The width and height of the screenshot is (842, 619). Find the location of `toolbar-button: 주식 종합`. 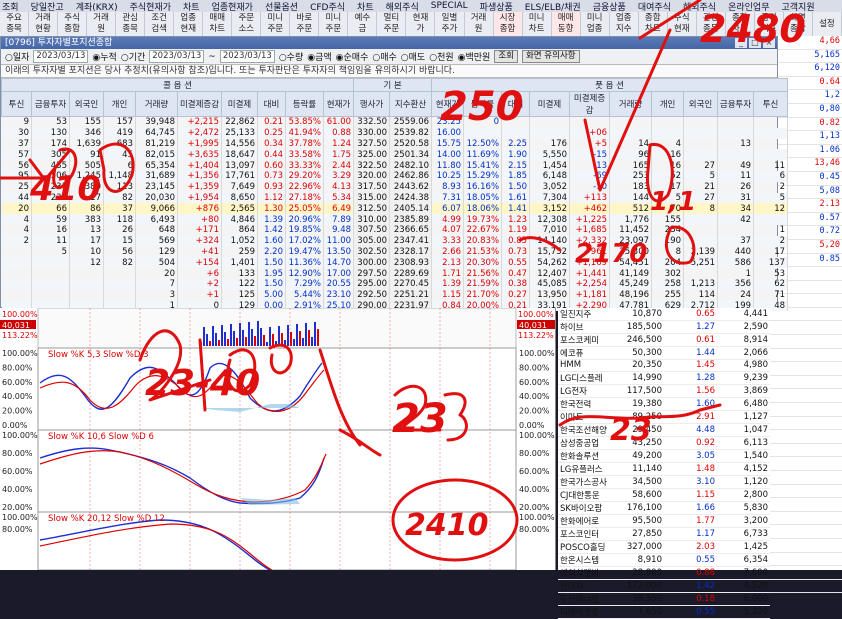

toolbar-button: 주식 종합 is located at coordinates (73, 24).